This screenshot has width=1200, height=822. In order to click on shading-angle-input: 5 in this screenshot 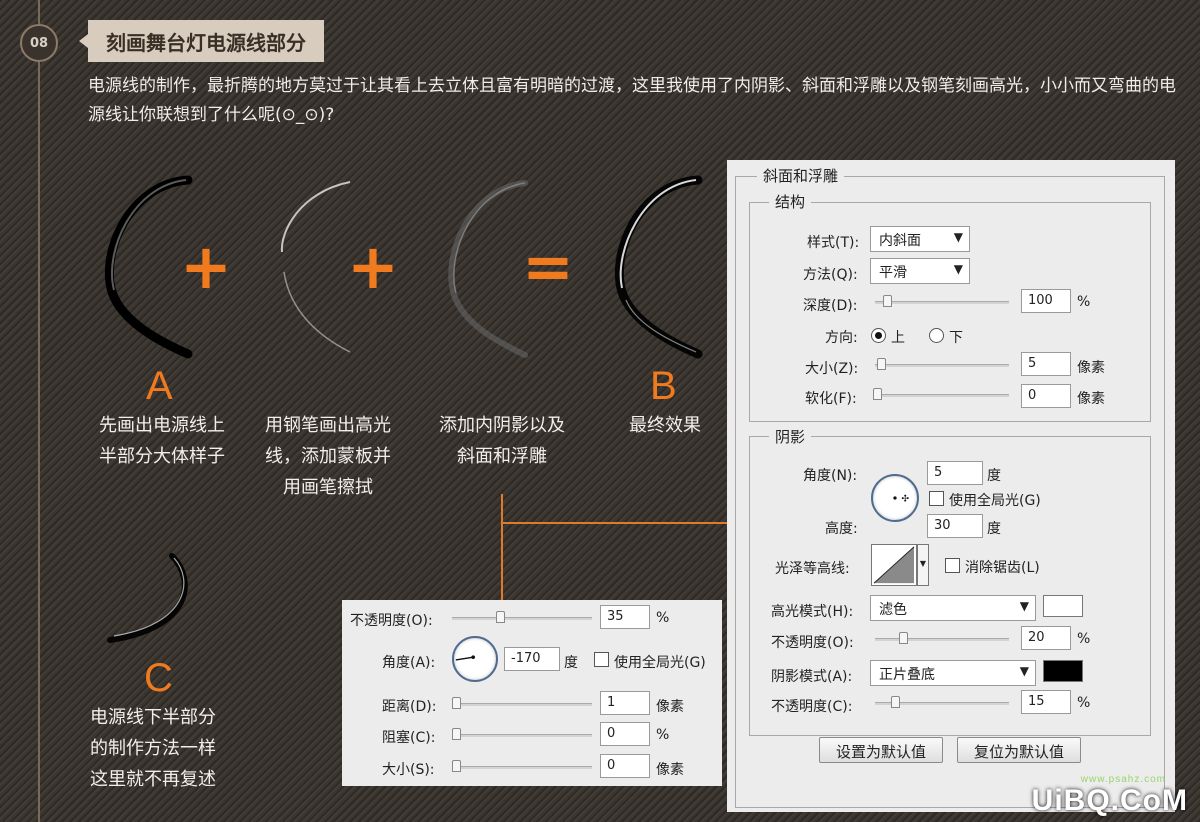, I will do `click(955, 473)`.